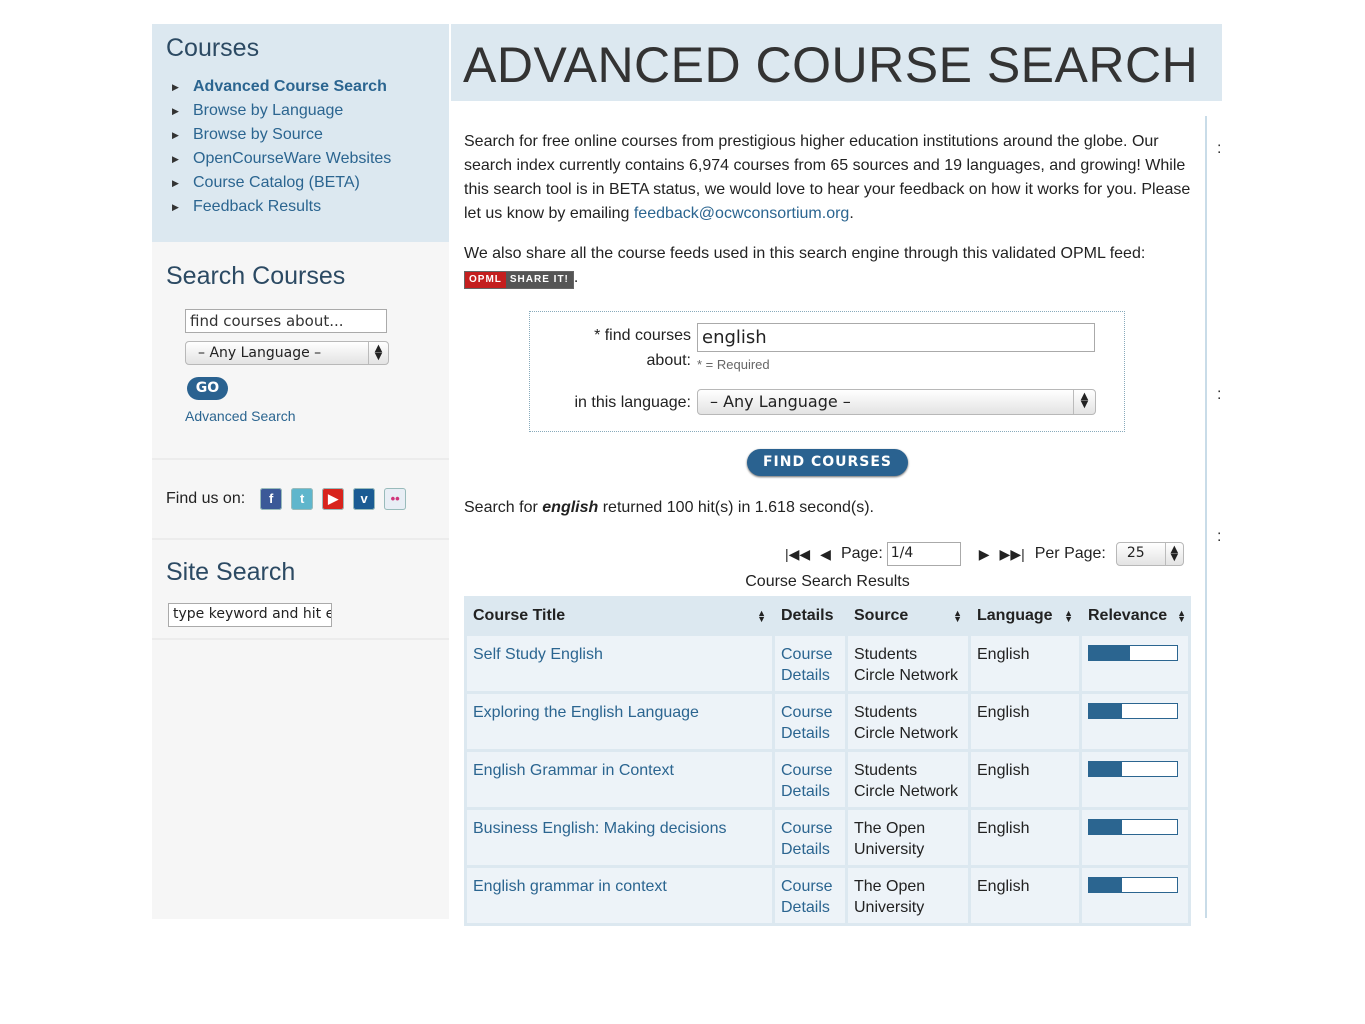 The image size is (1365, 1024). Describe the element at coordinates (519, 279) in the screenshot. I see `opml-badge: OPML SHARE IT!` at that location.